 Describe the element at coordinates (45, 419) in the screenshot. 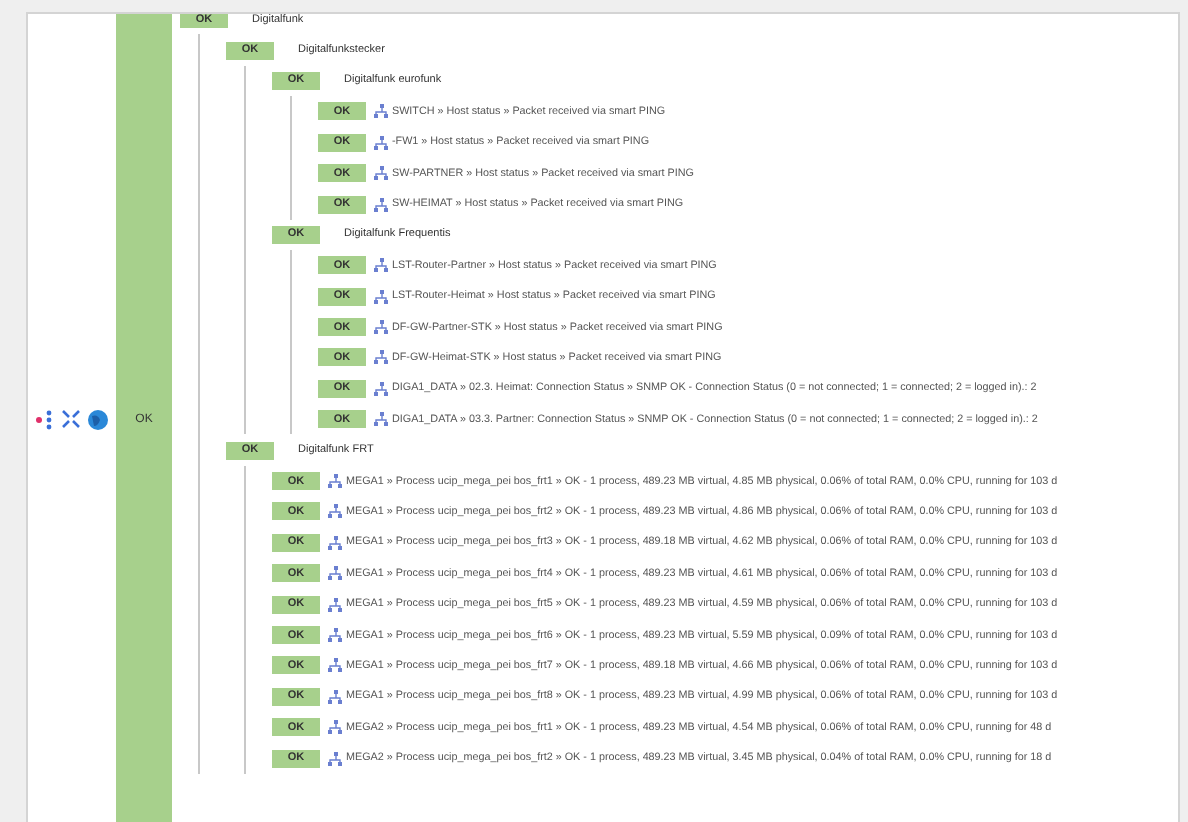

I see `dots-icon` at that location.